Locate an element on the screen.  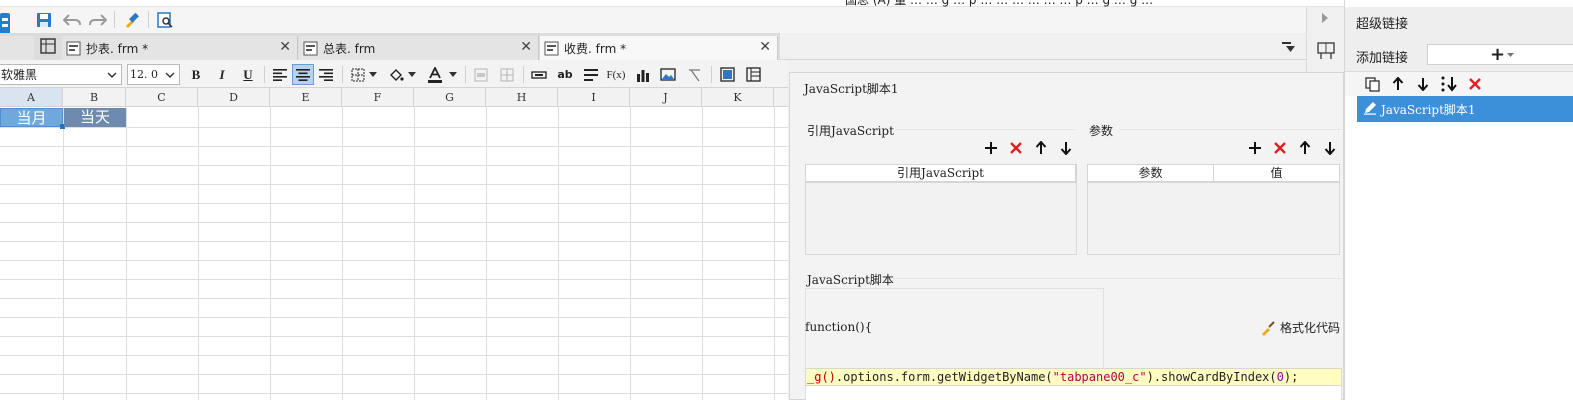
font-name-select: 软雅黑 is located at coordinates (61, 74).